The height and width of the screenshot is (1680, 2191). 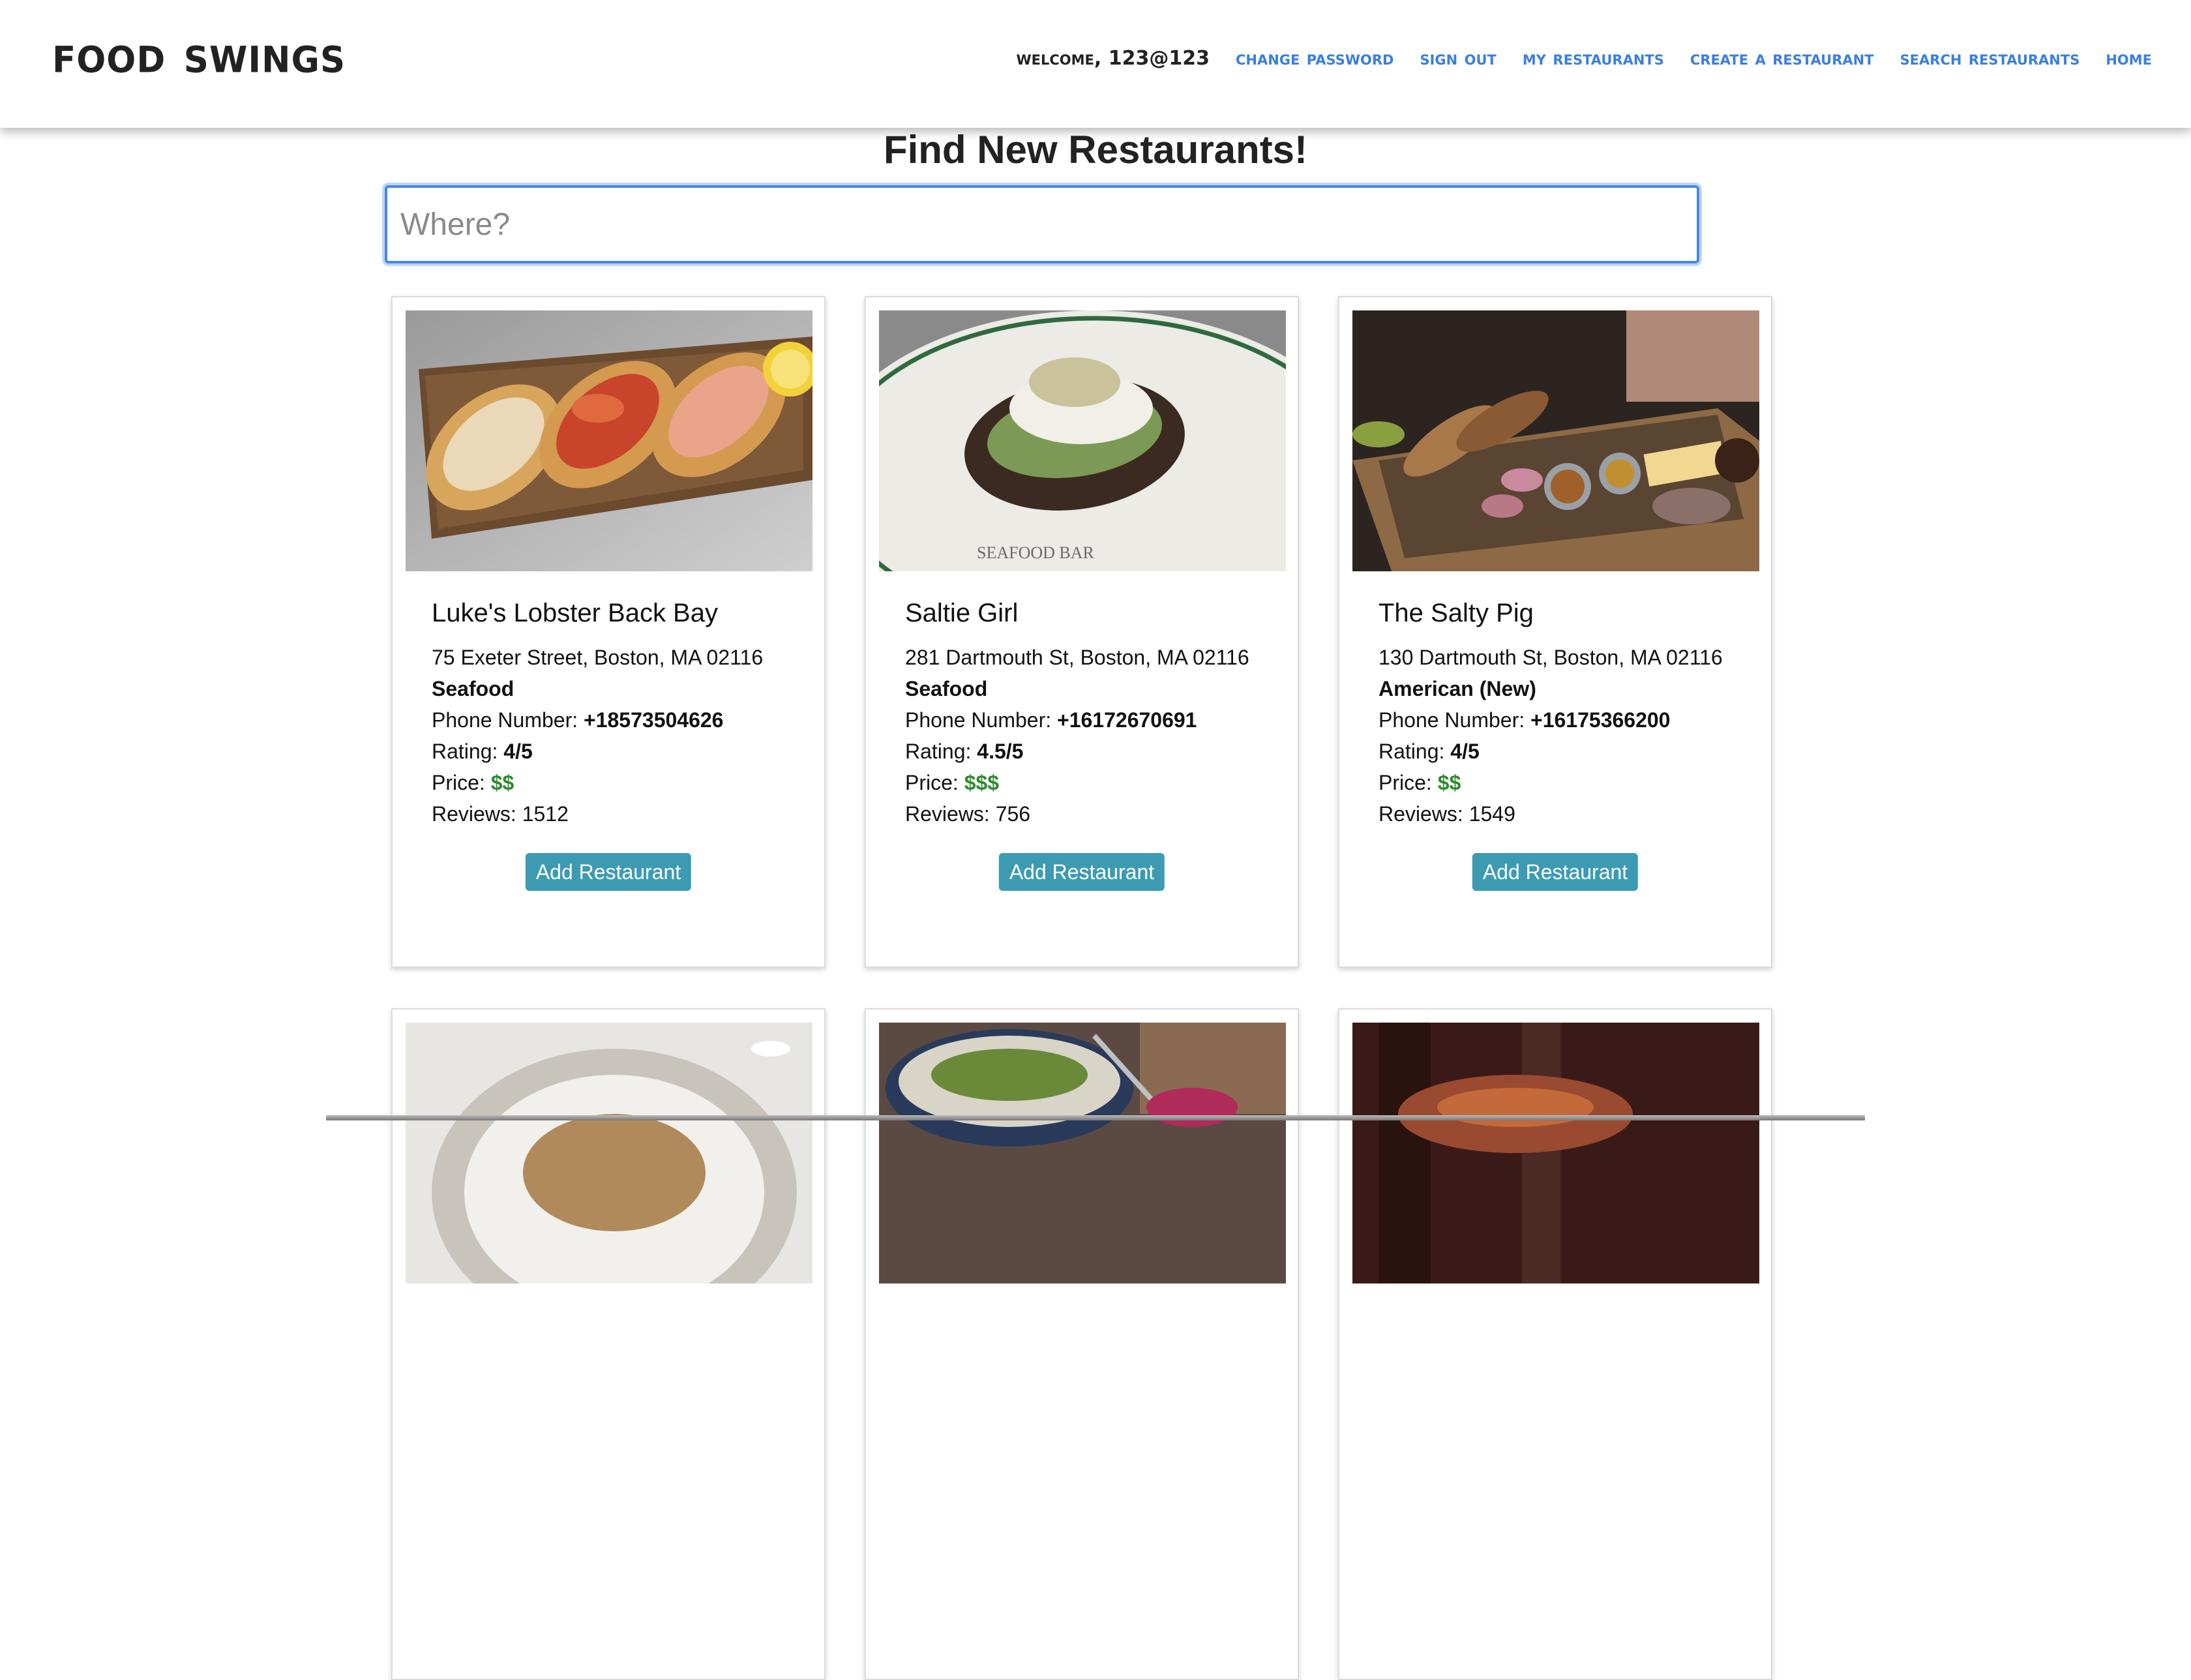 What do you see at coordinates (1000, 752) in the screenshot?
I see `restaurant-rating: 4.5/5` at bounding box center [1000, 752].